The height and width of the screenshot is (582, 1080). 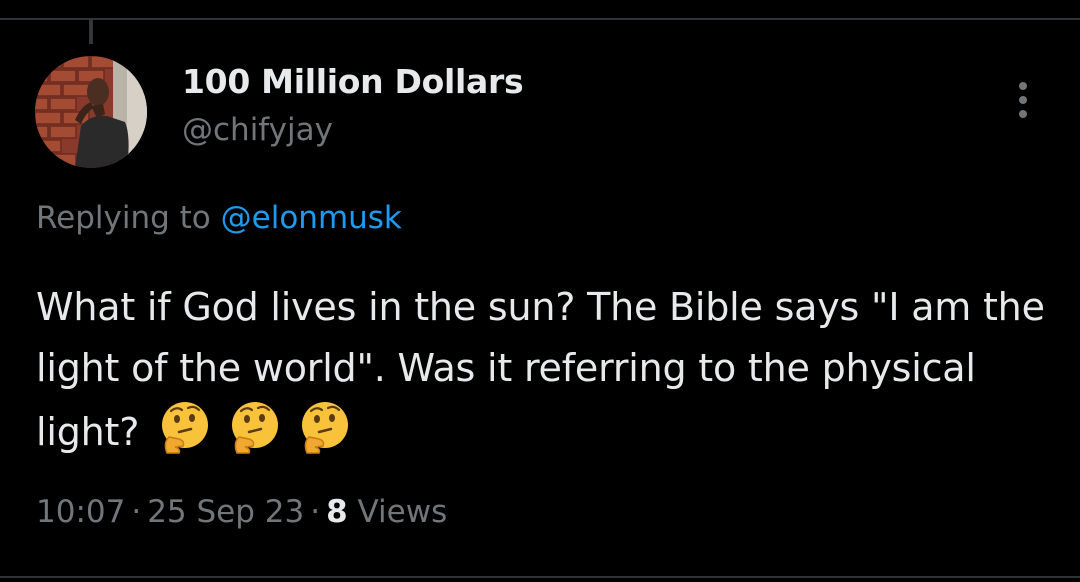 I want to click on author-display-name: 100 Million Dollars, so click(x=353, y=81).